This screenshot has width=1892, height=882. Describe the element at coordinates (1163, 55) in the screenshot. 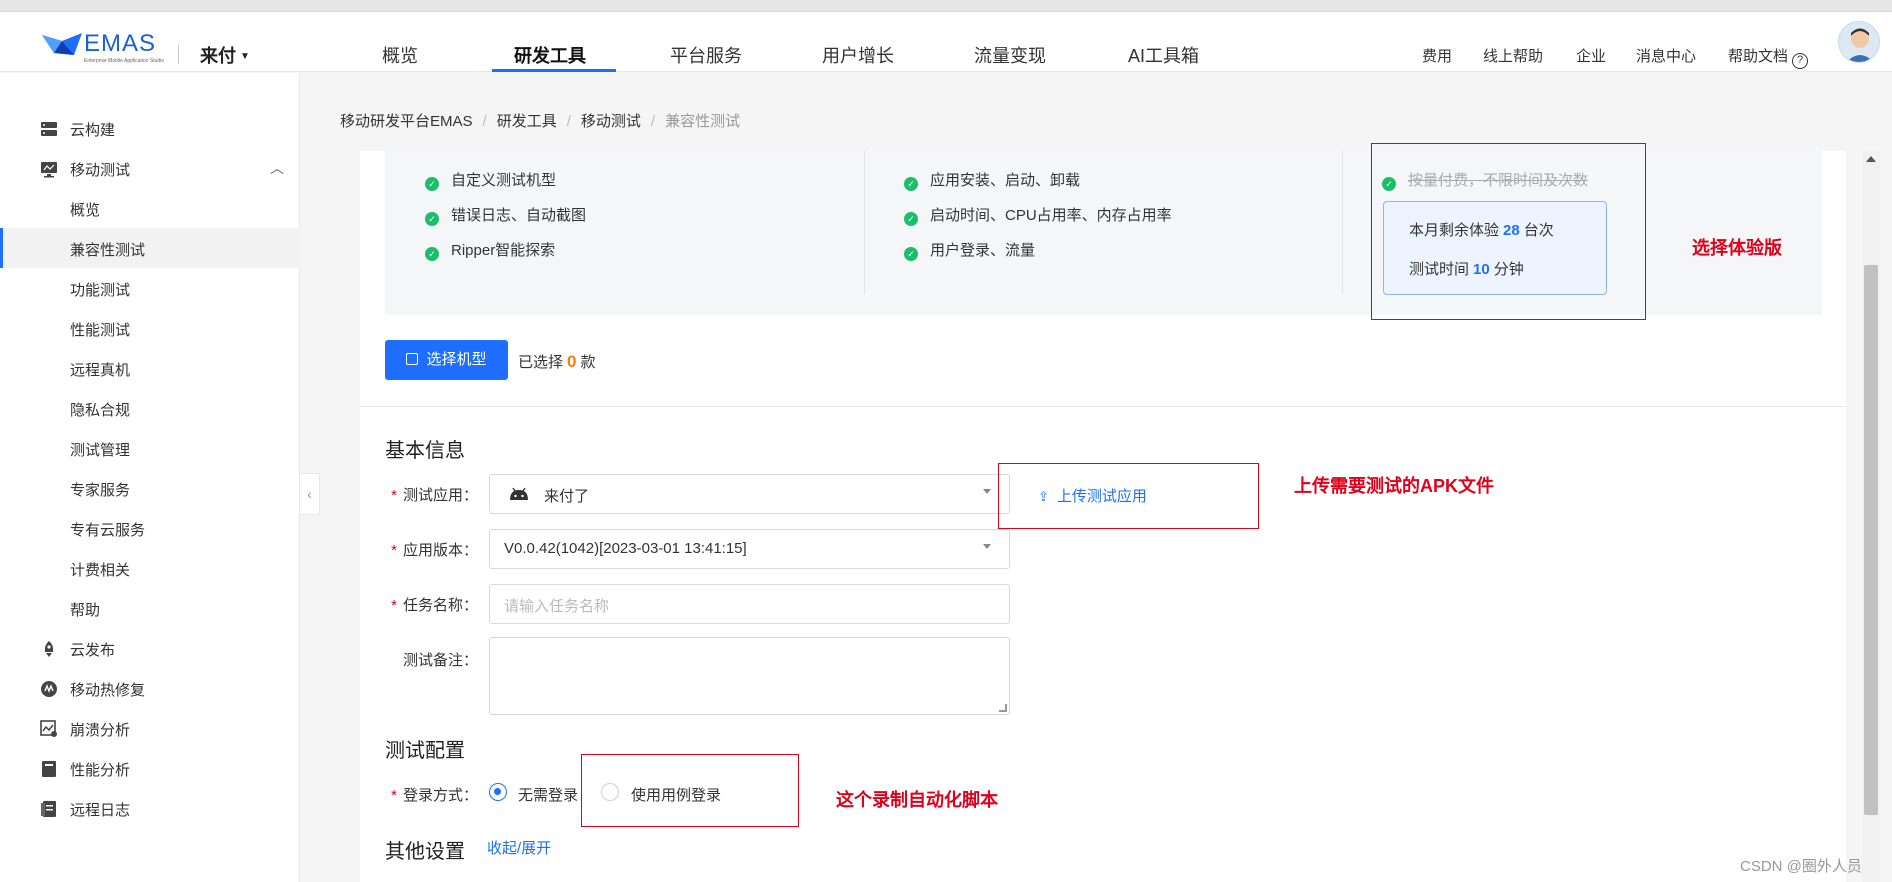

I see `nav-tab-ai-toolbox: AI工具箱` at that location.